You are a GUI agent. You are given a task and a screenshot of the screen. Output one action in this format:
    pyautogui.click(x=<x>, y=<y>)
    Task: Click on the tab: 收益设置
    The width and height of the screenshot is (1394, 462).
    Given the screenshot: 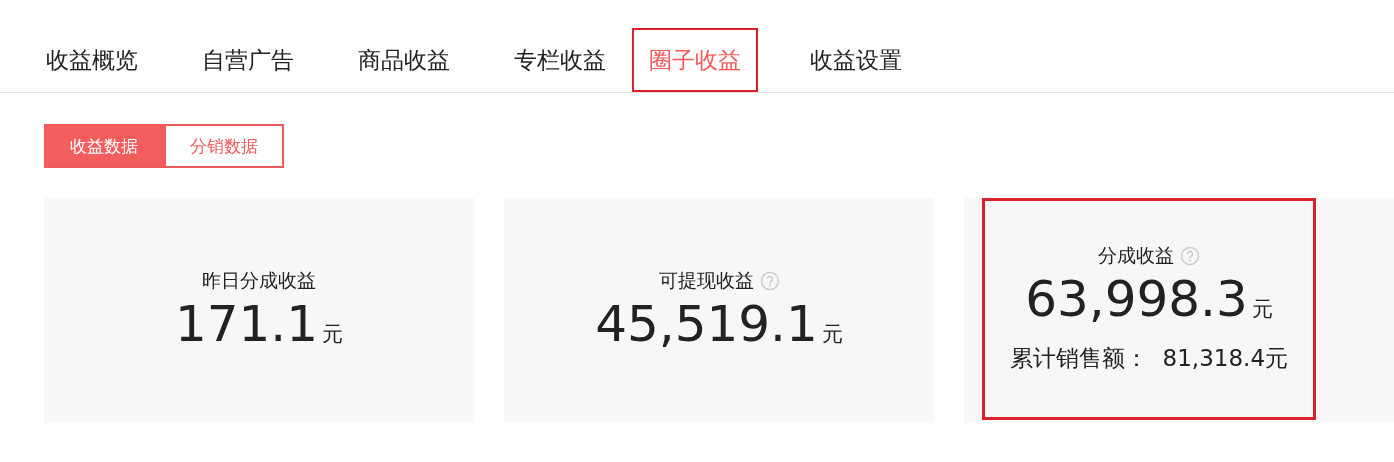 What is the action you would take?
    pyautogui.click(x=856, y=60)
    